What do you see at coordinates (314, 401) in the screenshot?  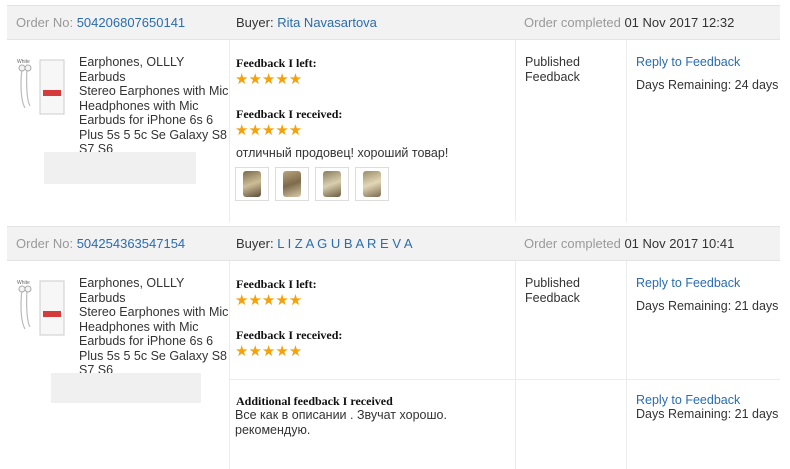 I see `additional-feedback-heading: Additional feedback I received` at bounding box center [314, 401].